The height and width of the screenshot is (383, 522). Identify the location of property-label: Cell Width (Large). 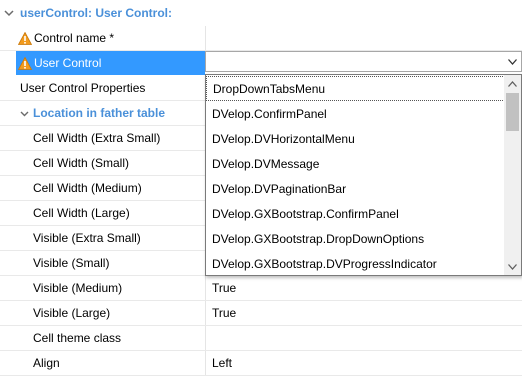
(81, 213).